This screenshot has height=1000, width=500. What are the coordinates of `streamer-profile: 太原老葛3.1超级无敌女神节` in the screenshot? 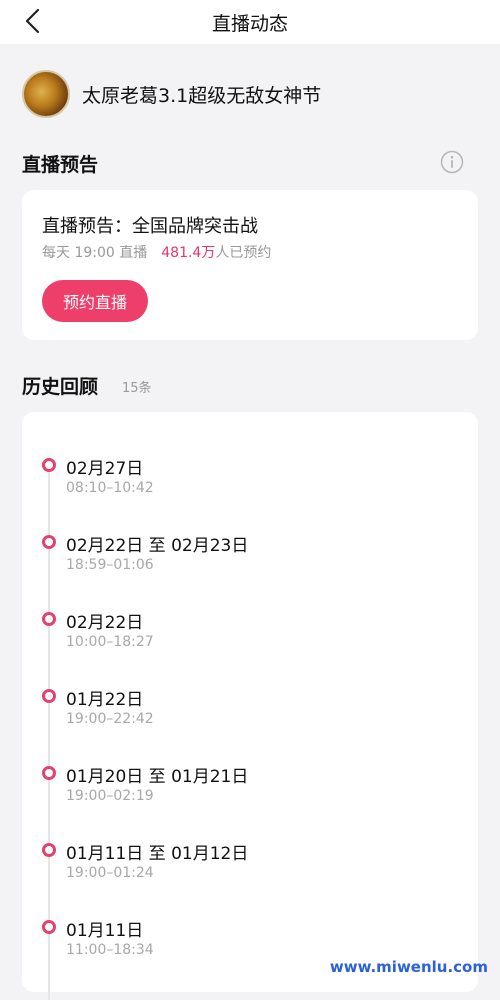 It's located at (171, 94).